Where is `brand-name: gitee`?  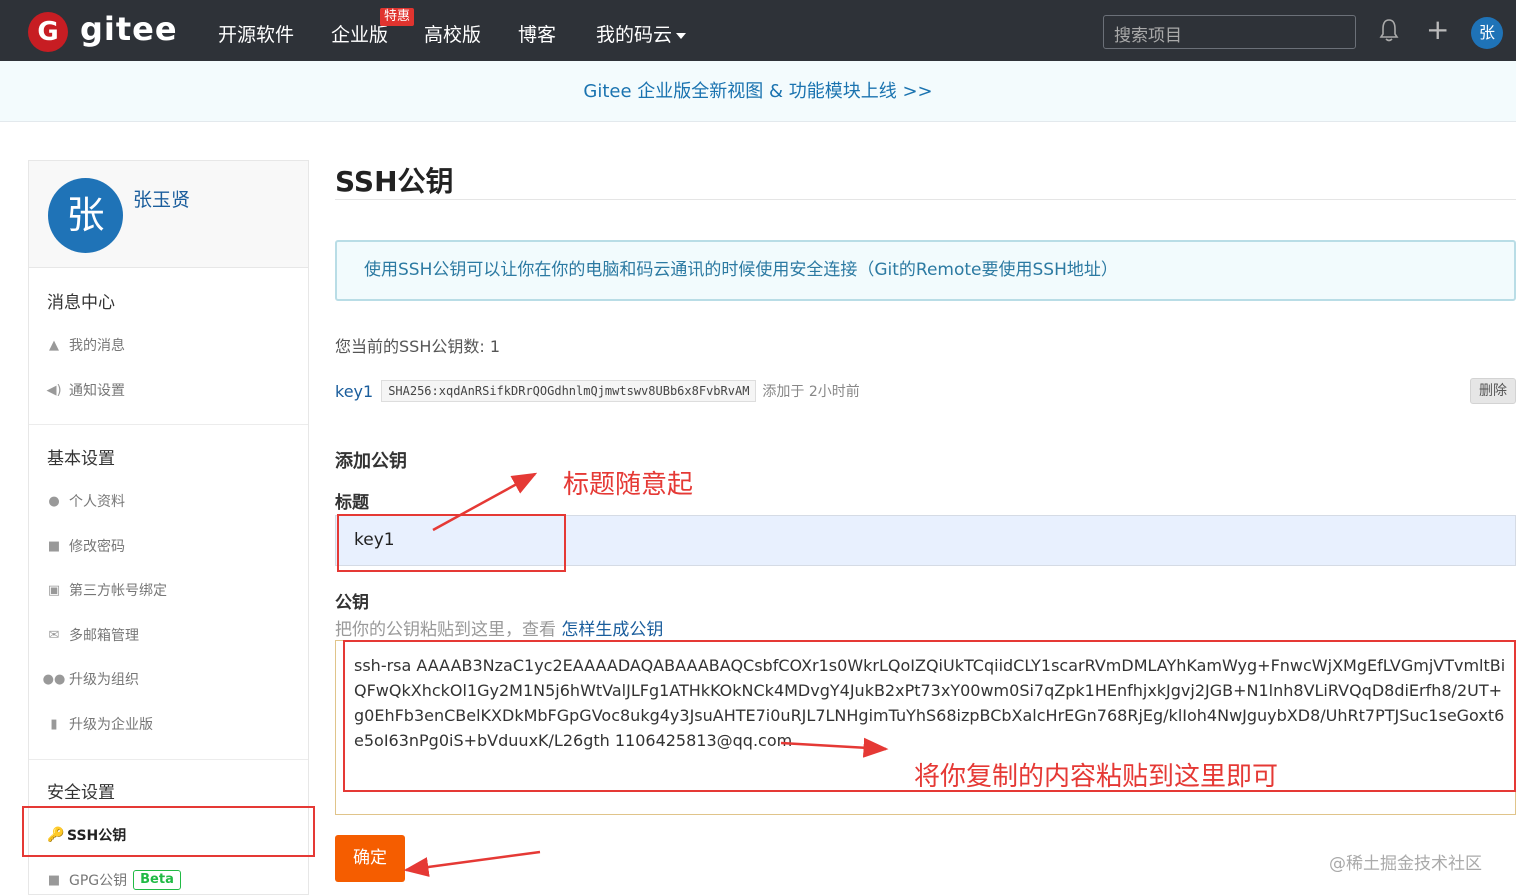
brand-name: gitee is located at coordinates (129, 29).